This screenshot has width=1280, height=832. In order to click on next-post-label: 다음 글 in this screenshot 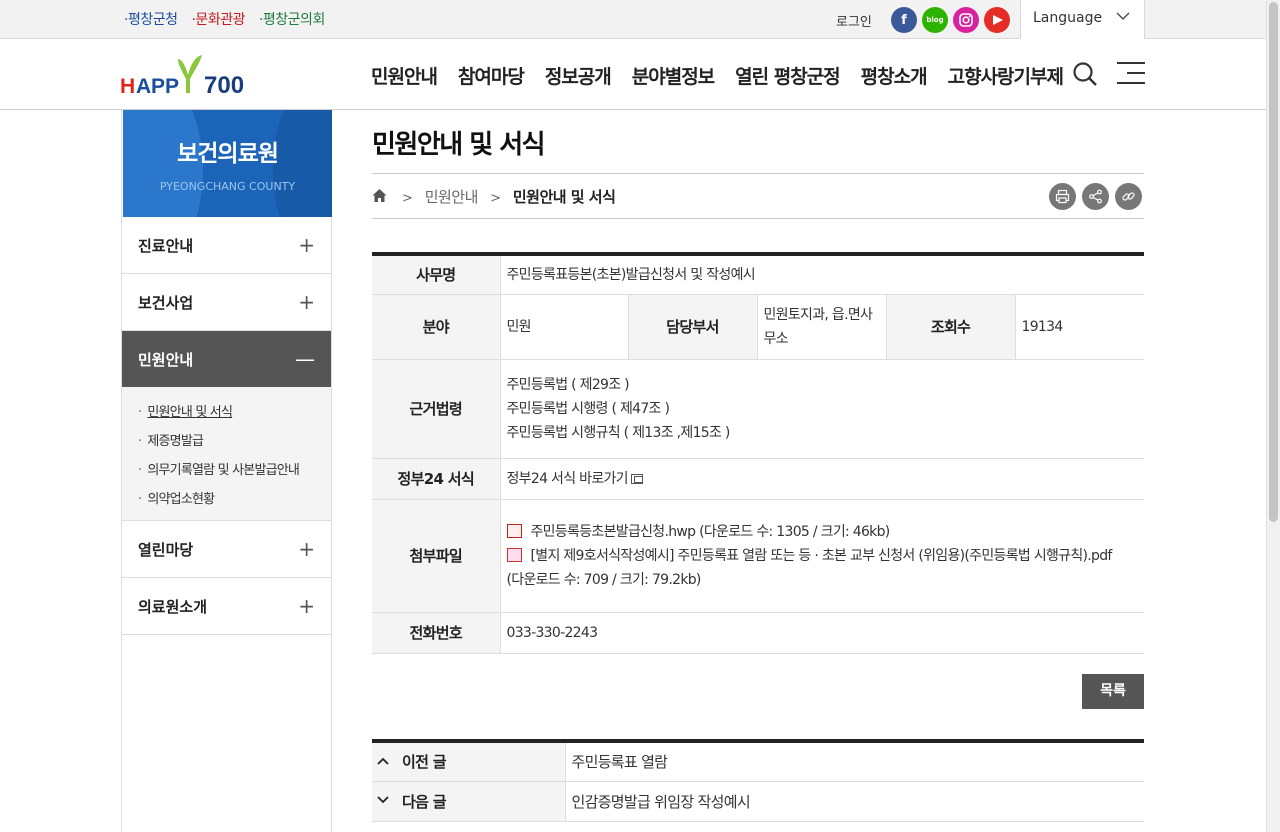, I will do `click(469, 801)`.